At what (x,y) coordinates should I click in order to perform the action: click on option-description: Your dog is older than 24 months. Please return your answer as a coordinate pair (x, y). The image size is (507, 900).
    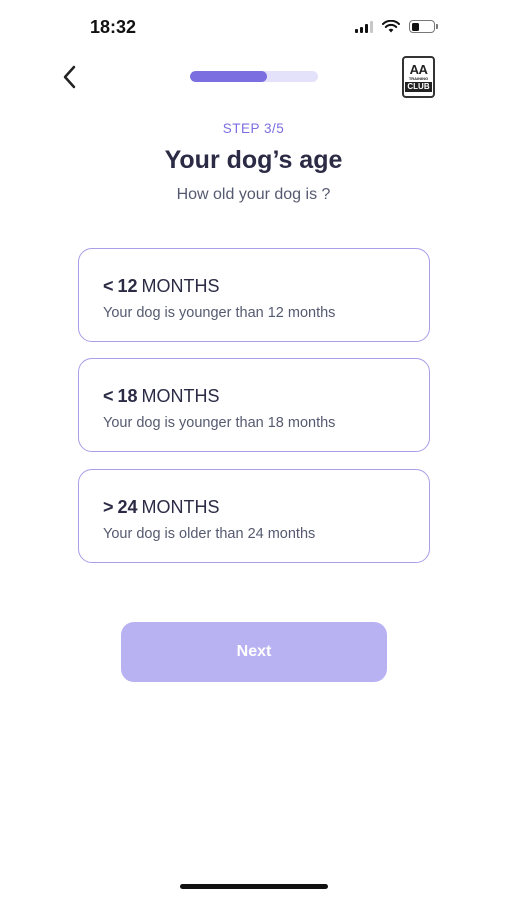
    Looking at the image, I should click on (209, 534).